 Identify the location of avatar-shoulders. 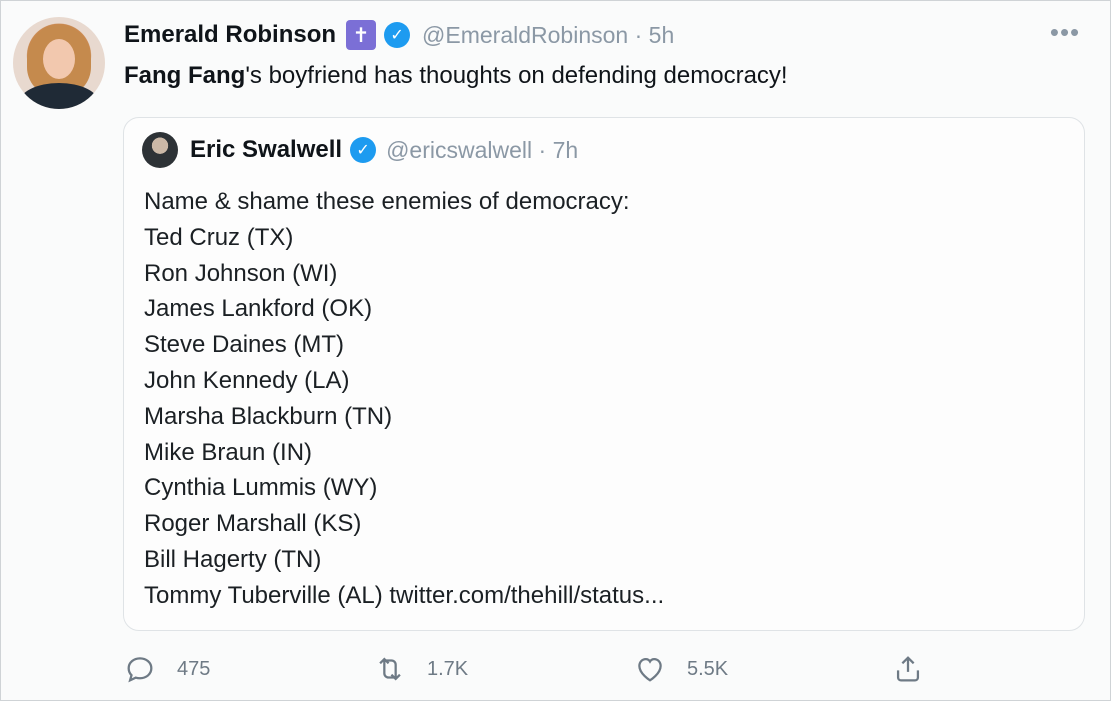
(59, 96).